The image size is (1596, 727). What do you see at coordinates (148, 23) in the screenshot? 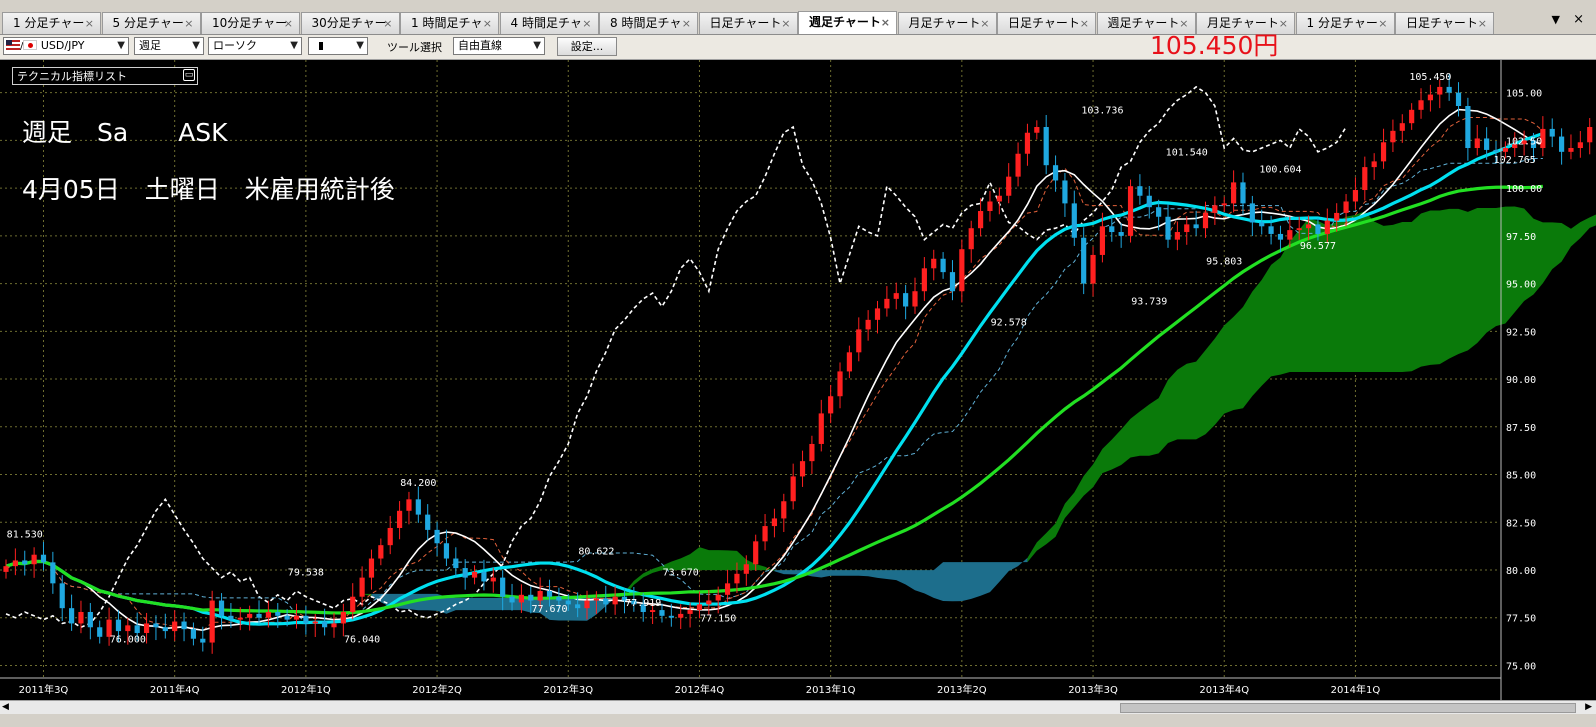
I see `tab-label: 5 分足チャー` at bounding box center [148, 23].